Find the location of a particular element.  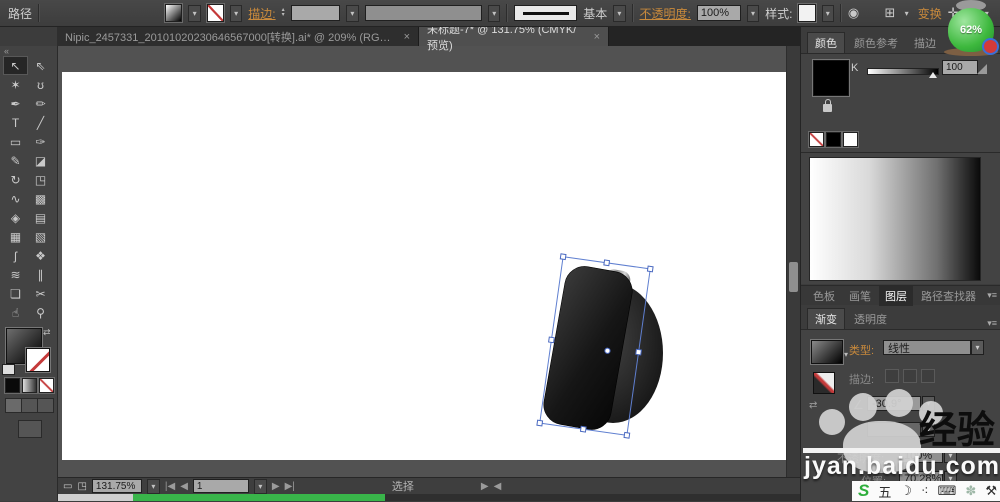

stroke-weight-dropdown-icon: ▾ is located at coordinates (352, 13).